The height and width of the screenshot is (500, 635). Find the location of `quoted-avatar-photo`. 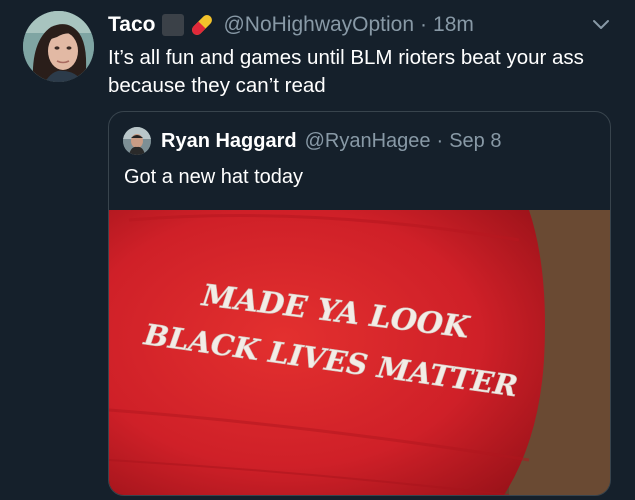

quoted-avatar-photo is located at coordinates (137, 141).